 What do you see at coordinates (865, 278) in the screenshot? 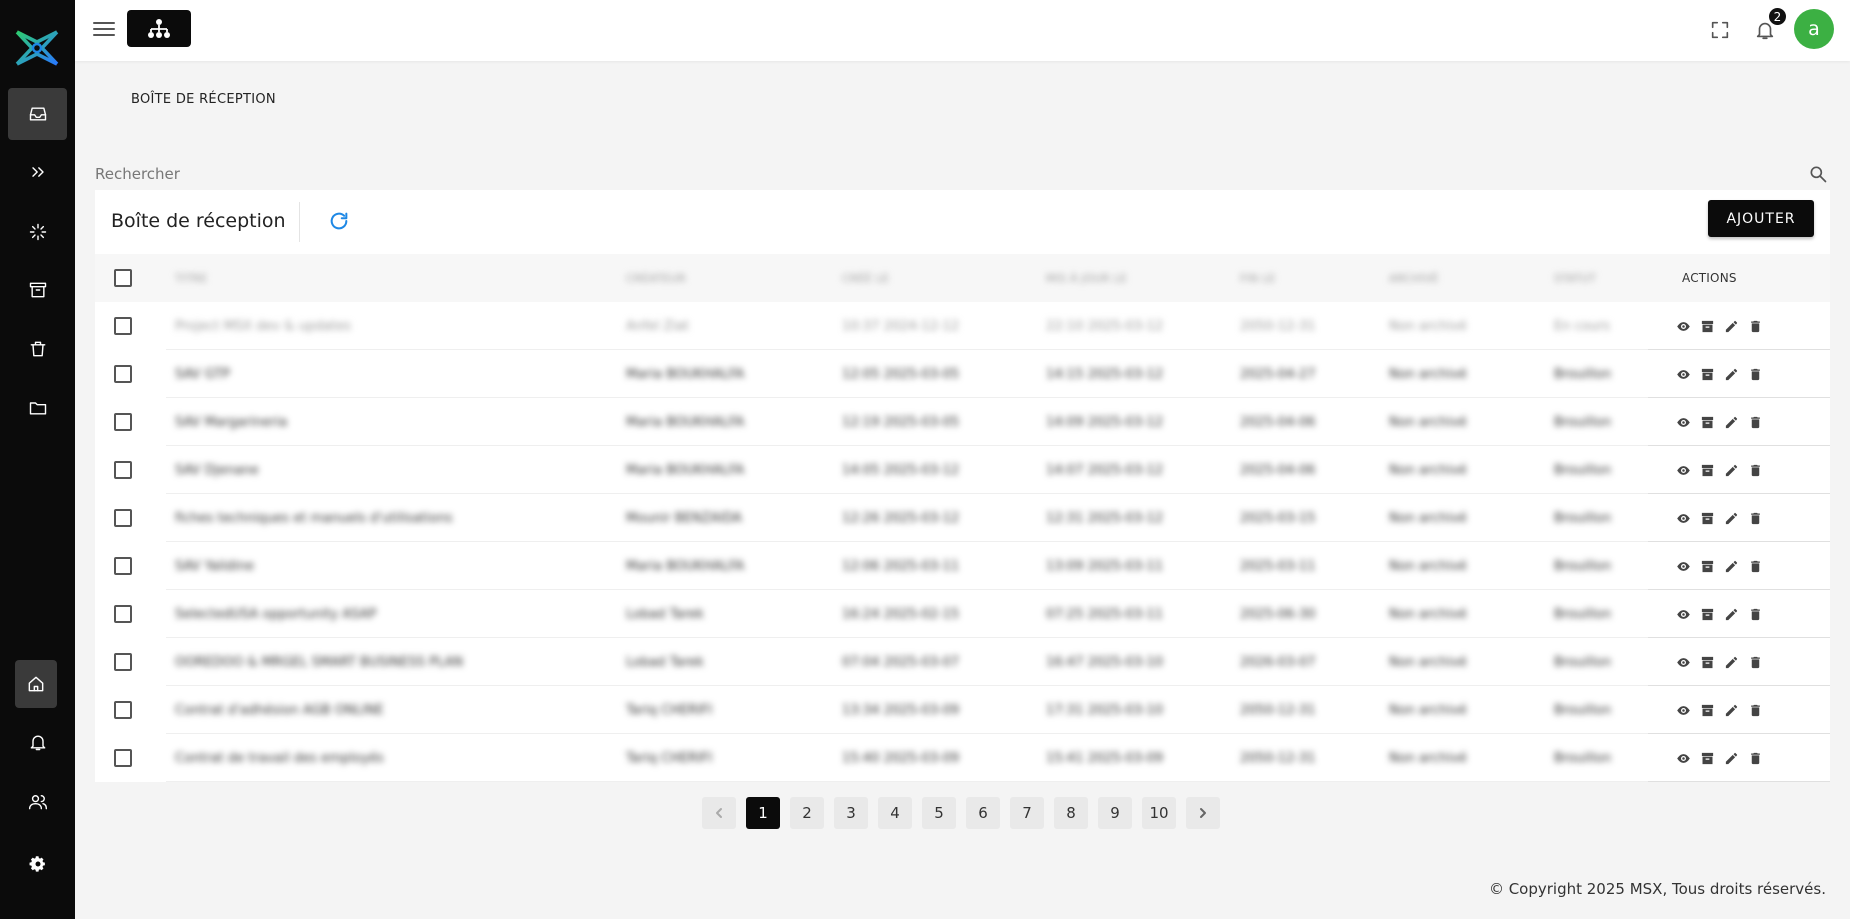
I see `column-header-created: CRÉÉ LE` at bounding box center [865, 278].